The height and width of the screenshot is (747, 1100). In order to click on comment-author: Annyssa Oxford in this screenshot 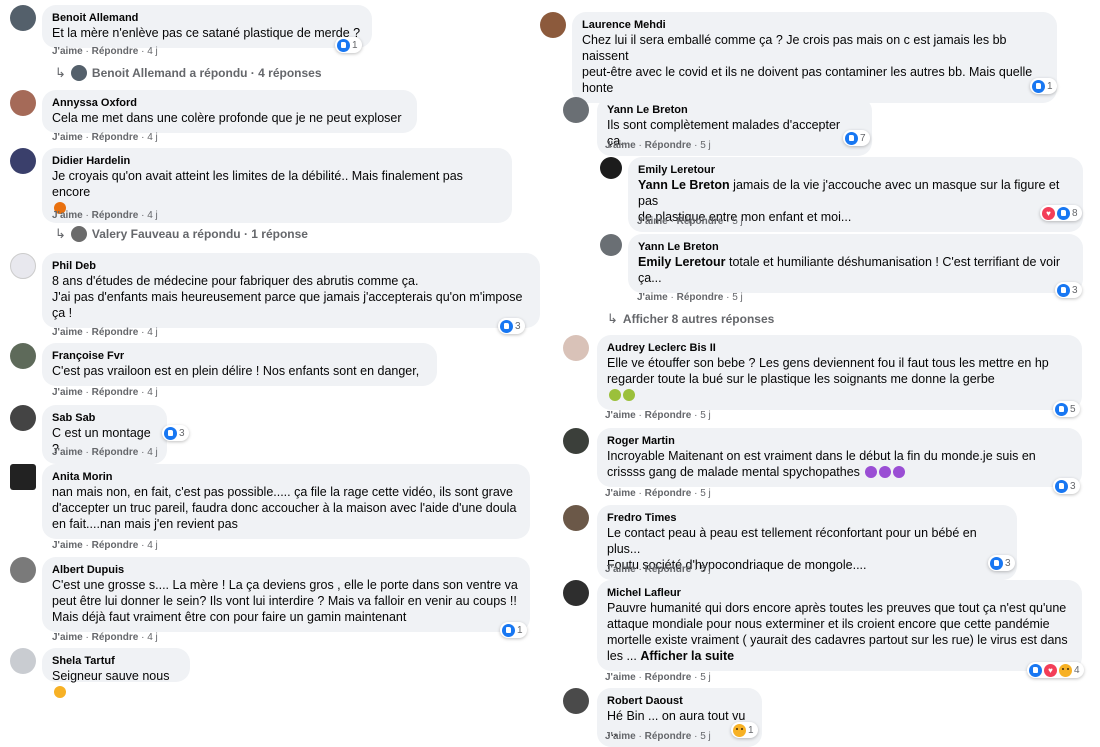, I will do `click(229, 103)`.